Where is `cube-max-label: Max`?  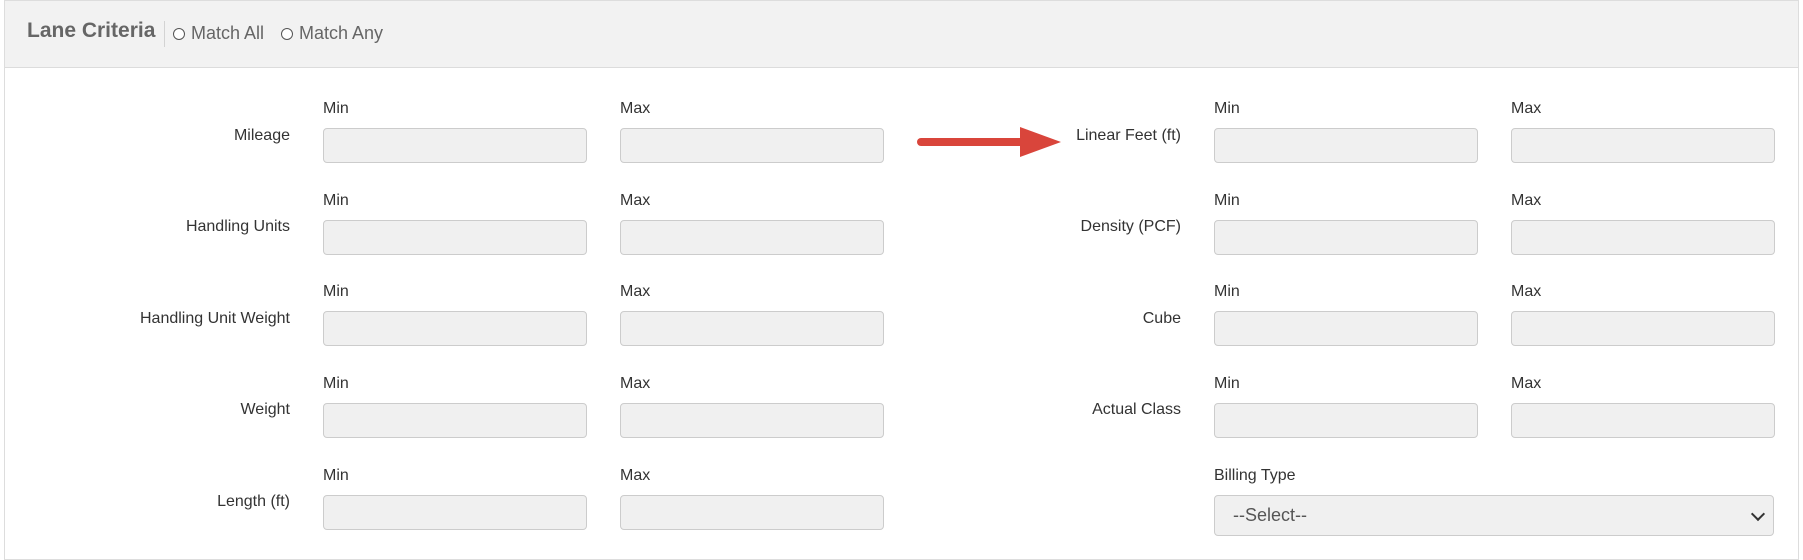 cube-max-label: Max is located at coordinates (1526, 291).